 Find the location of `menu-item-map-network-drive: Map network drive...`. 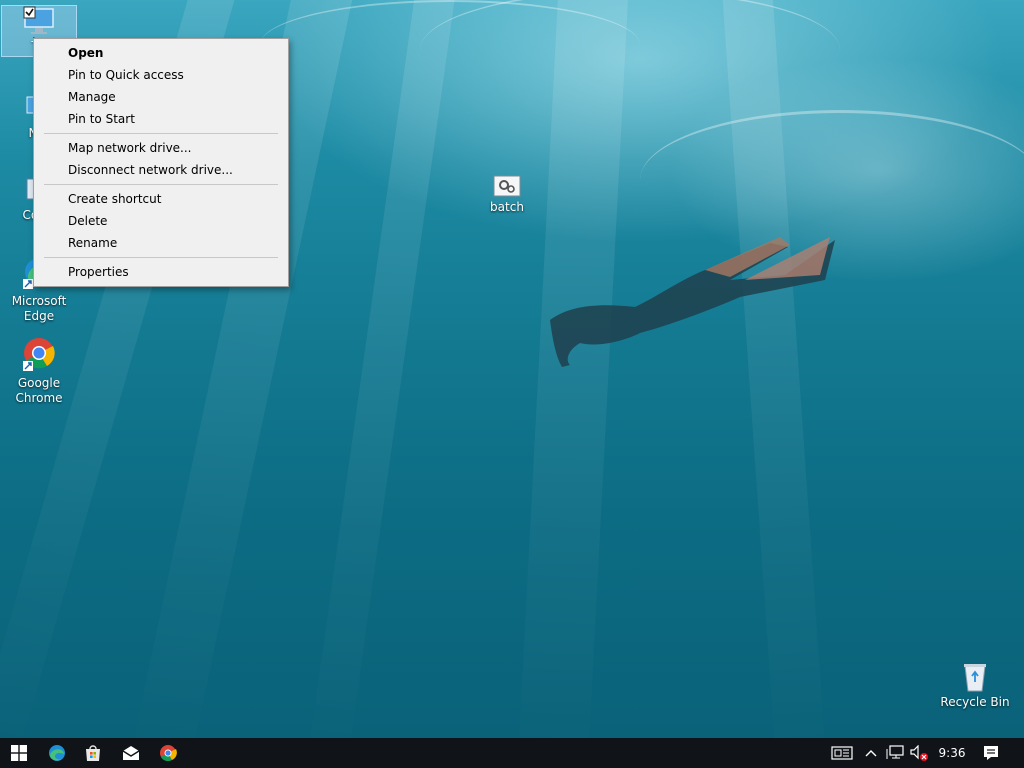

menu-item-map-network-drive: Map network drive... is located at coordinates (161, 148).